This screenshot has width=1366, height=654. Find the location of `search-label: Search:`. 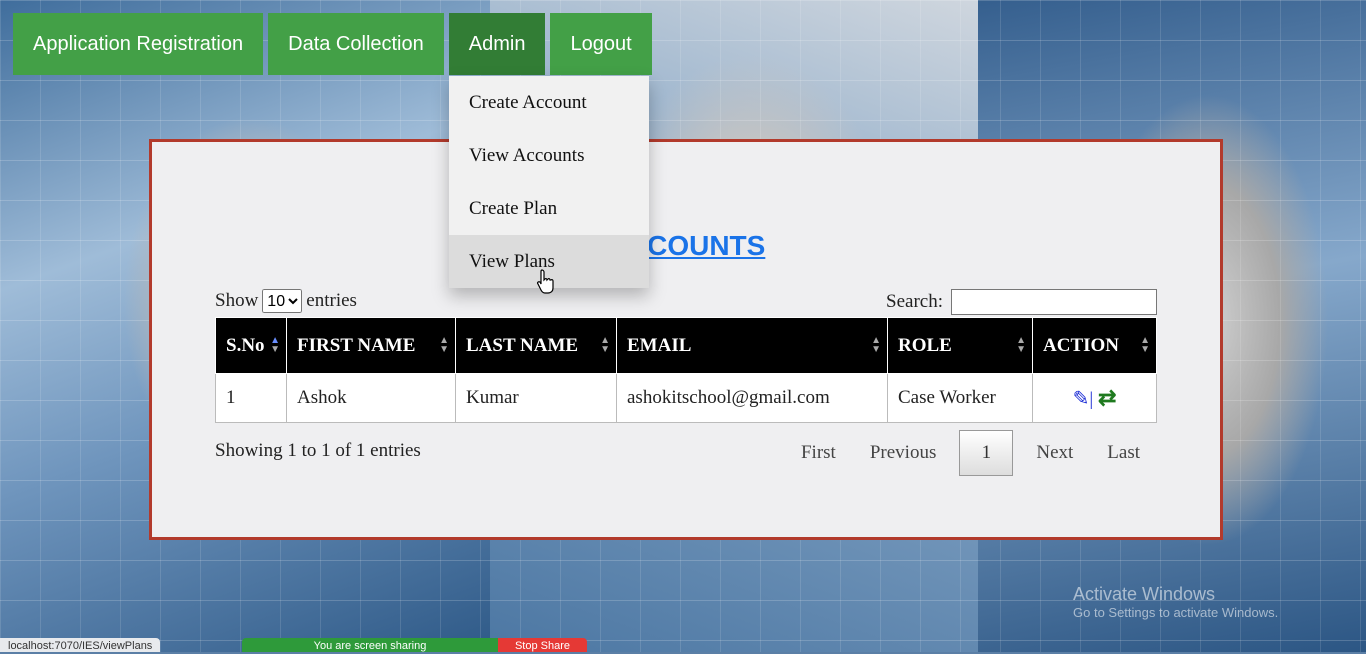

search-label: Search: is located at coordinates (914, 301).